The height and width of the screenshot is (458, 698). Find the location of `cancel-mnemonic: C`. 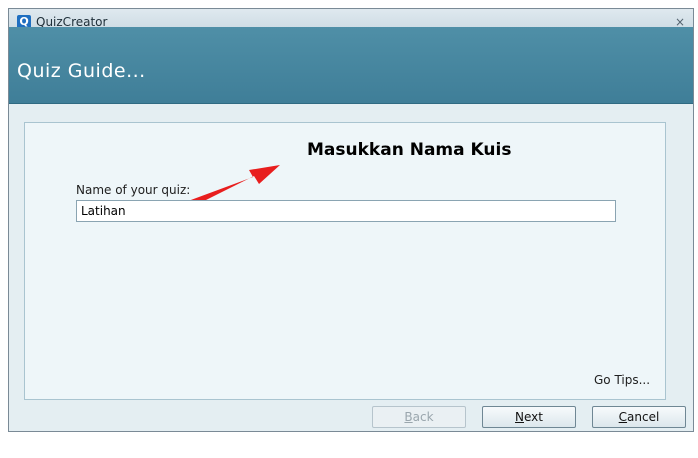

cancel-mnemonic: C is located at coordinates (623, 417).